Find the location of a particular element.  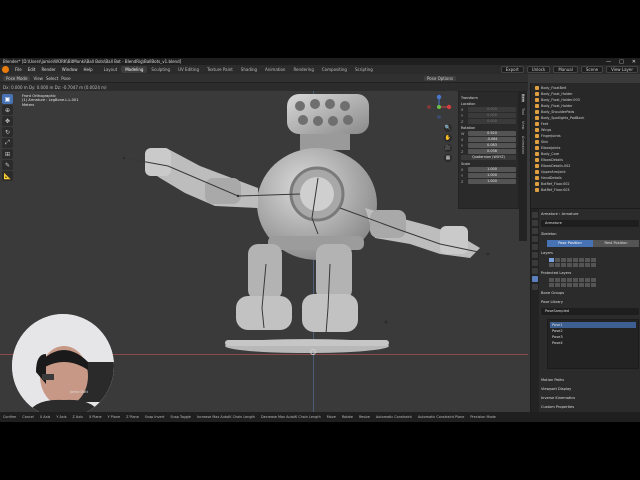

scale-y-row: Y 1.000 is located at coordinates (488, 175).